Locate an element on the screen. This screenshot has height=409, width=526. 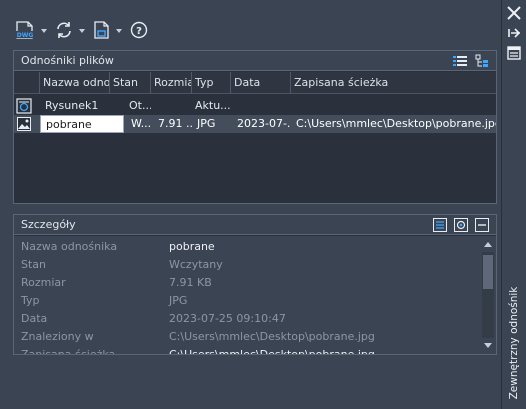
refresh-button is located at coordinates (64, 30).